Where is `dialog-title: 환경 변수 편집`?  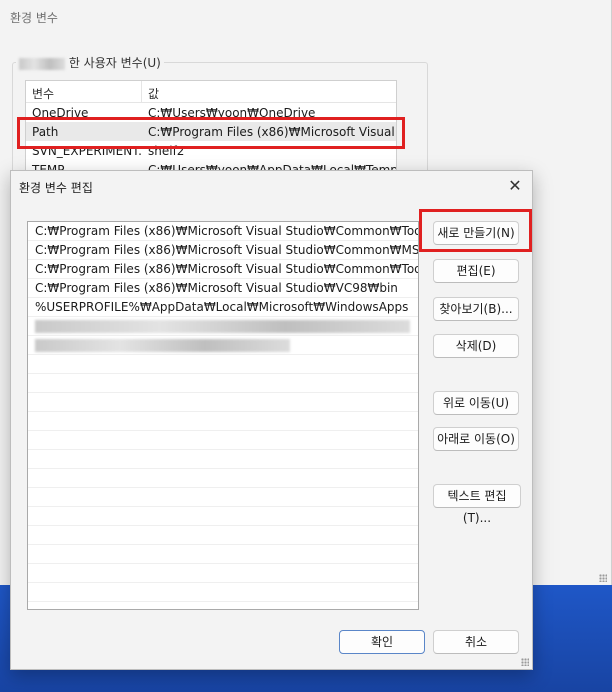 dialog-title: 환경 변수 편집 is located at coordinates (56, 188).